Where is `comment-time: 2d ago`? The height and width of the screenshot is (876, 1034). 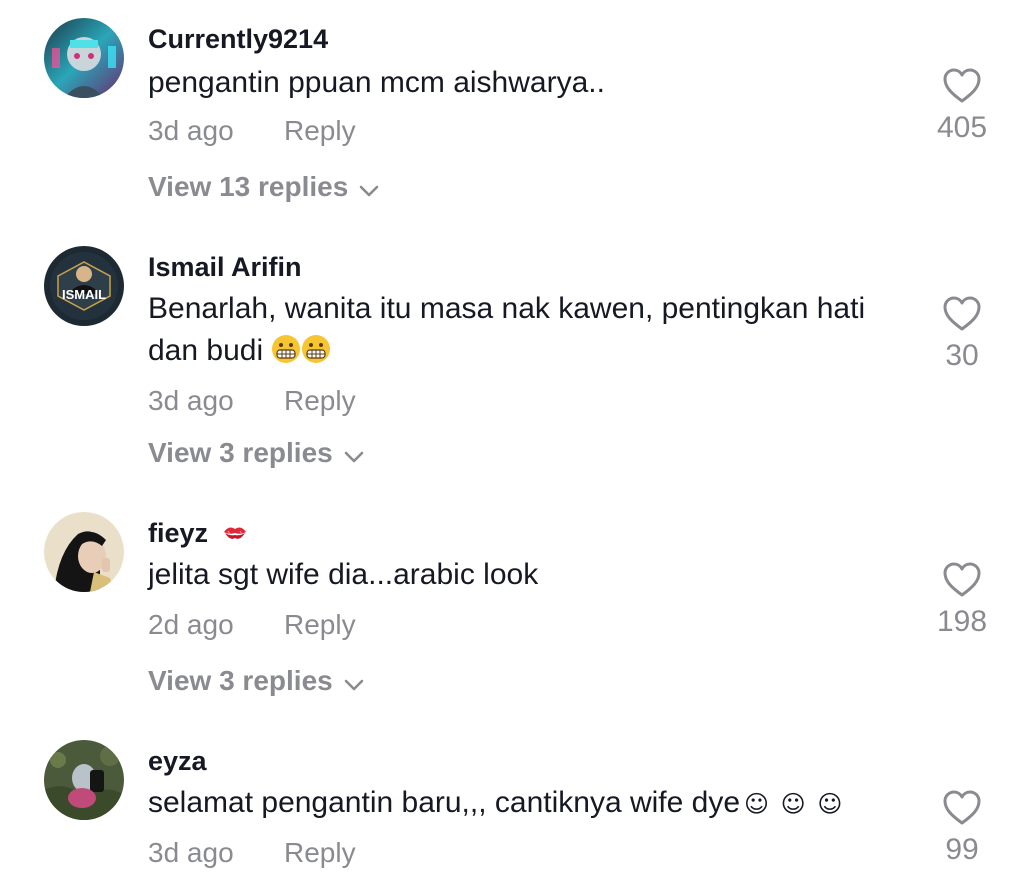 comment-time: 2d ago is located at coordinates (191, 624).